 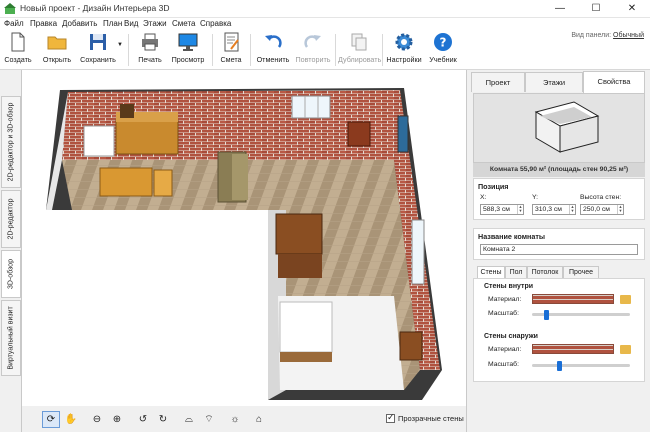 What do you see at coordinates (559, 170) in the screenshot?
I see `room-area-caption: Комната 55,90 м² (площадь стен 90,25 м²)` at bounding box center [559, 170].